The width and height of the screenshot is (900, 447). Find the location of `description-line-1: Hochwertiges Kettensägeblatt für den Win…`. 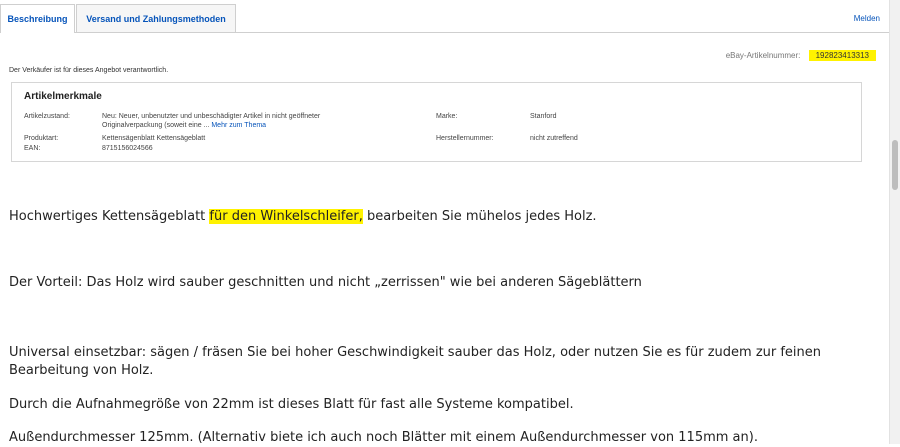

description-line-1: Hochwertiges Kettensägeblatt für den Win… is located at coordinates (303, 217).